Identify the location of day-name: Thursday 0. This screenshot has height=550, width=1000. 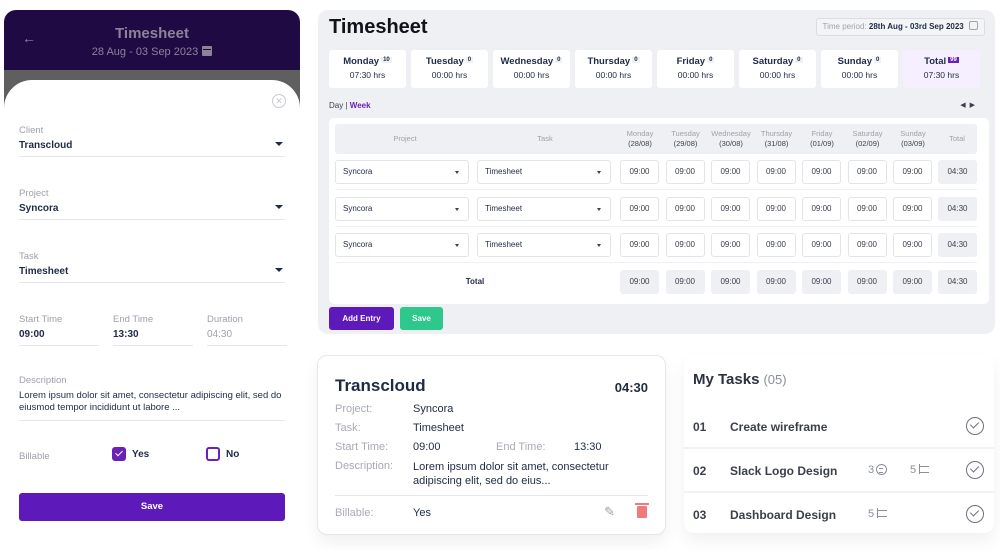
(613, 61).